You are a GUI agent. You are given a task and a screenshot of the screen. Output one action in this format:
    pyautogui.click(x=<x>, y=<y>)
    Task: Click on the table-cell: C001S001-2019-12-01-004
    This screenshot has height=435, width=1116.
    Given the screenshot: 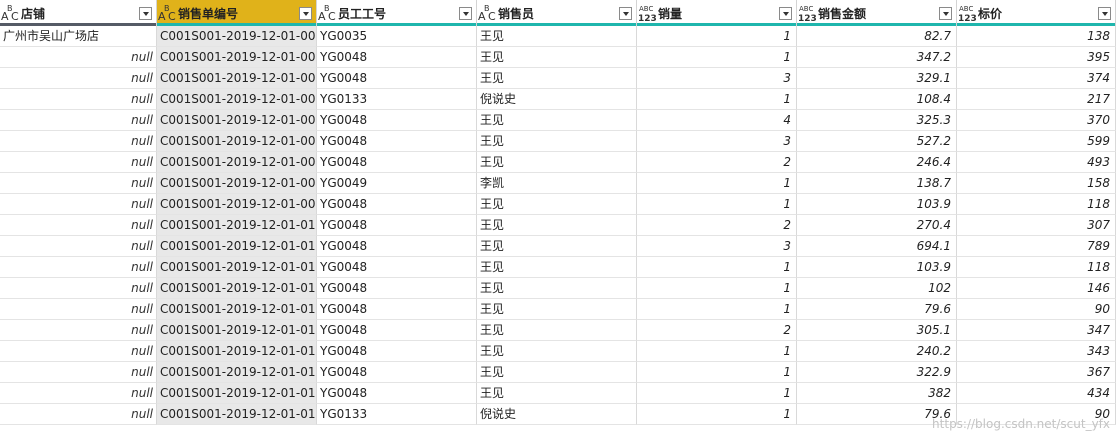 What is the action you would take?
    pyautogui.click(x=237, y=99)
    